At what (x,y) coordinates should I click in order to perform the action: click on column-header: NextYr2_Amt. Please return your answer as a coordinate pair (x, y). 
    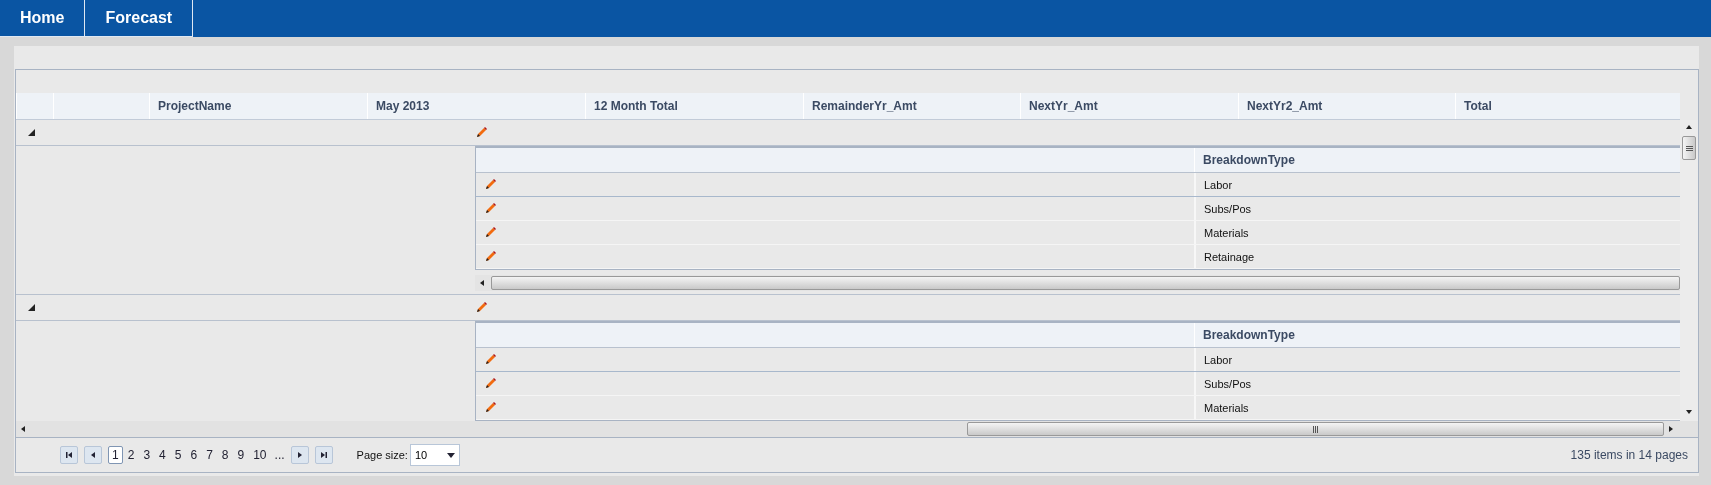
    Looking at the image, I should click on (1346, 106).